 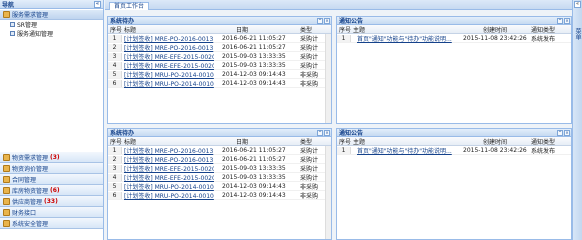 What do you see at coordinates (338, 5) in the screenshot?
I see `tab-bar: 首页工作台` at bounding box center [338, 5].